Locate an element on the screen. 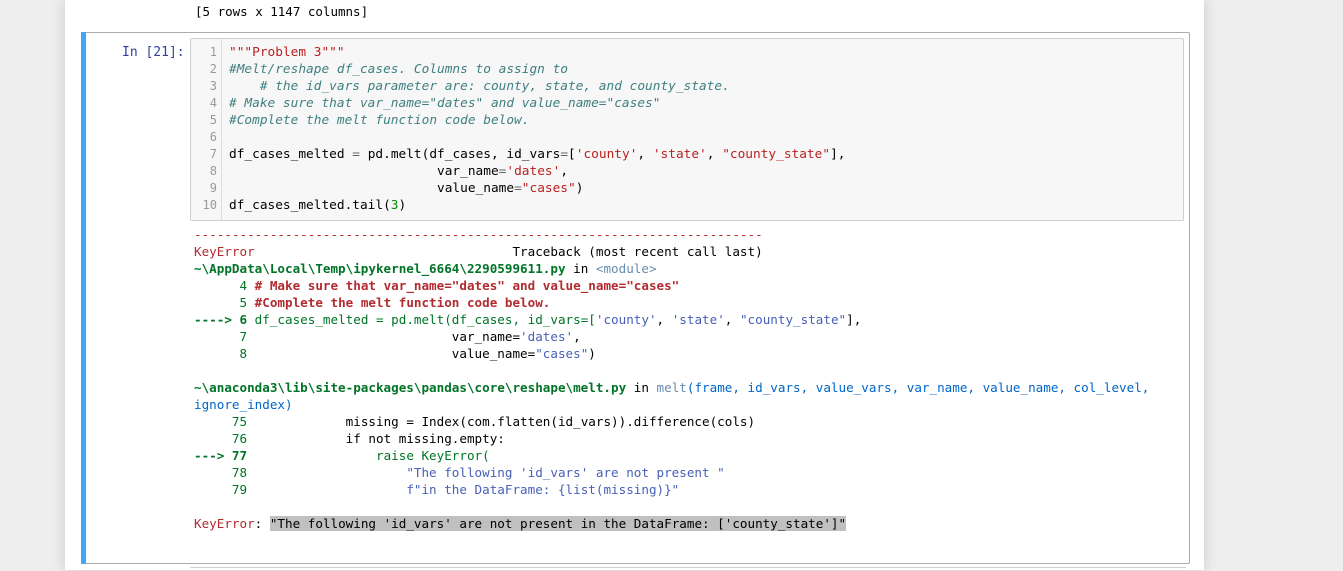 This screenshot has width=1343, height=571. traceback-line: 76 if not missing.empty: is located at coordinates (349, 438).